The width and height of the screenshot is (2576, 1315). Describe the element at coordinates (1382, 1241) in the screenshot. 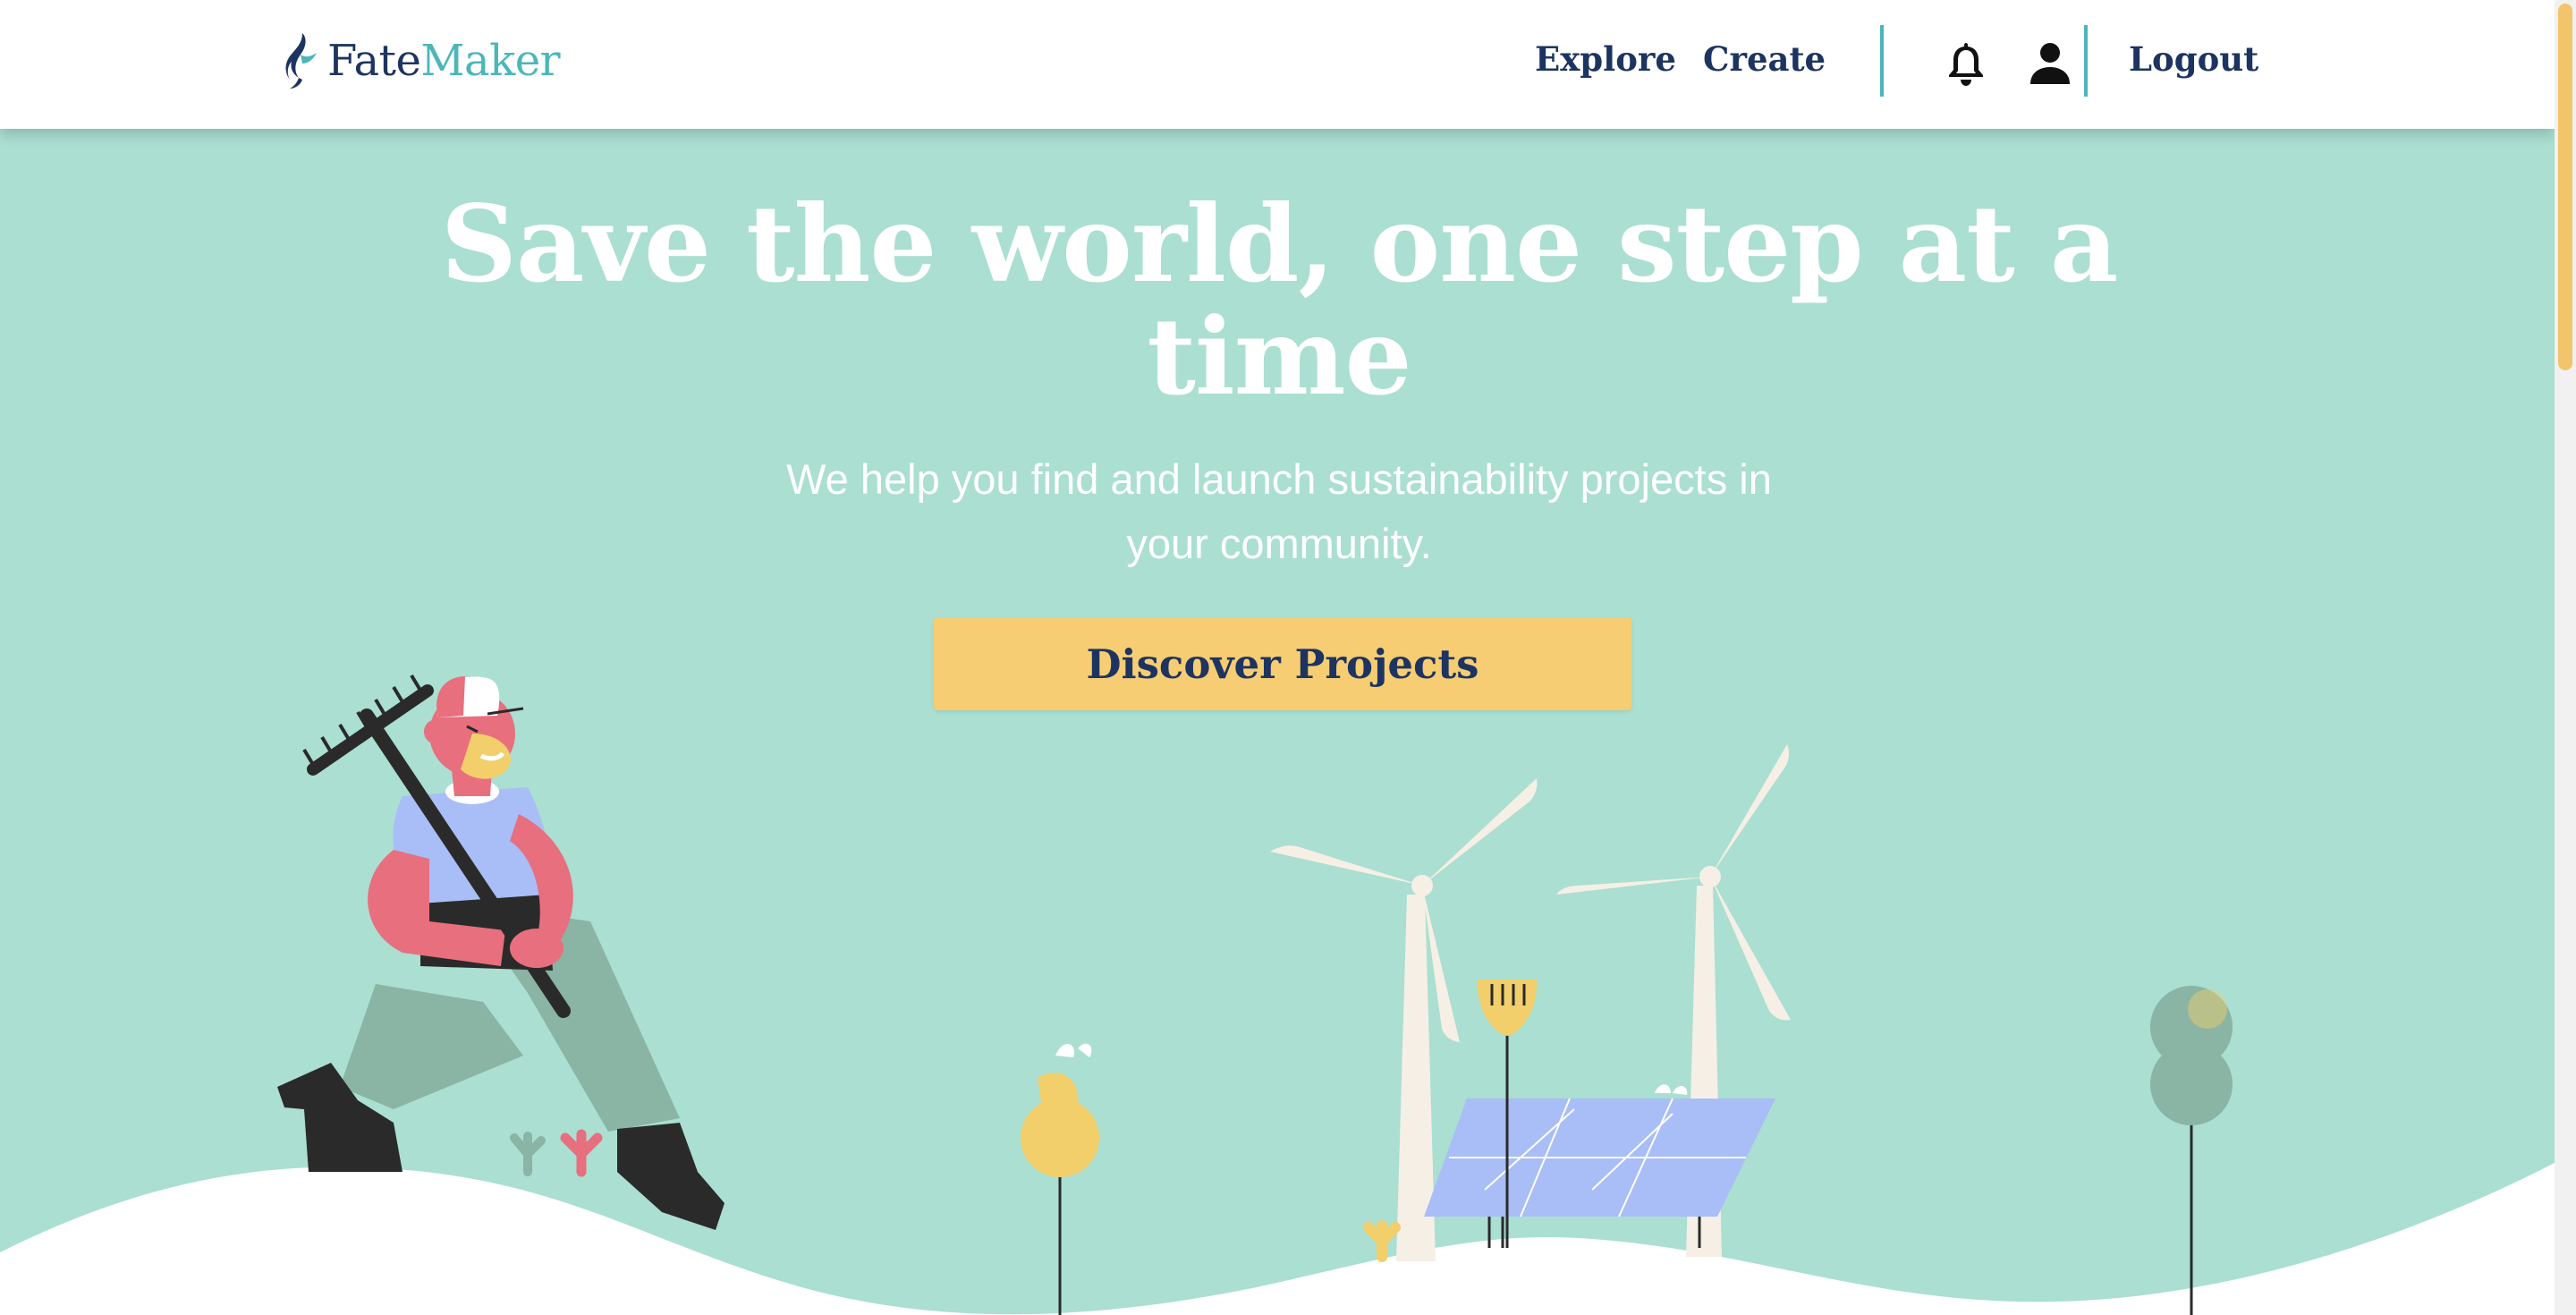

I see `small-sprout` at that location.